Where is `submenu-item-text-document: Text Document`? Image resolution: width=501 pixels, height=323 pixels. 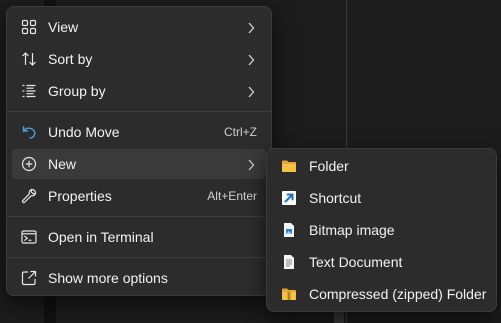
submenu-item-text-document: Text Document is located at coordinates (381, 262).